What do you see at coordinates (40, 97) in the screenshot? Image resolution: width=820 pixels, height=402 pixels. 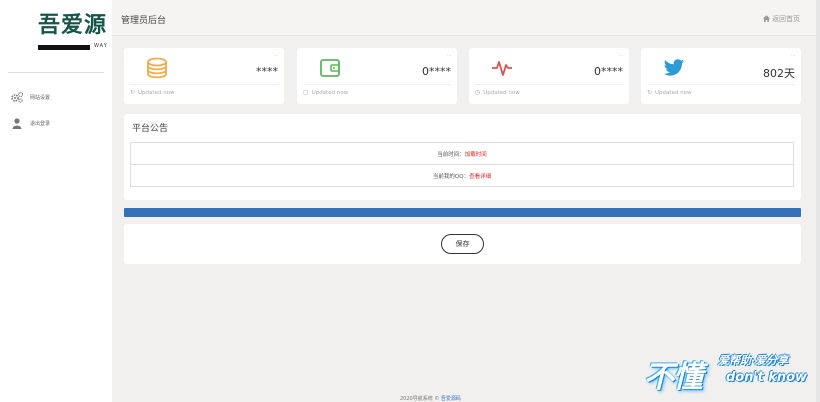 I see `sidebar-item-label: 网站设置` at bounding box center [40, 97].